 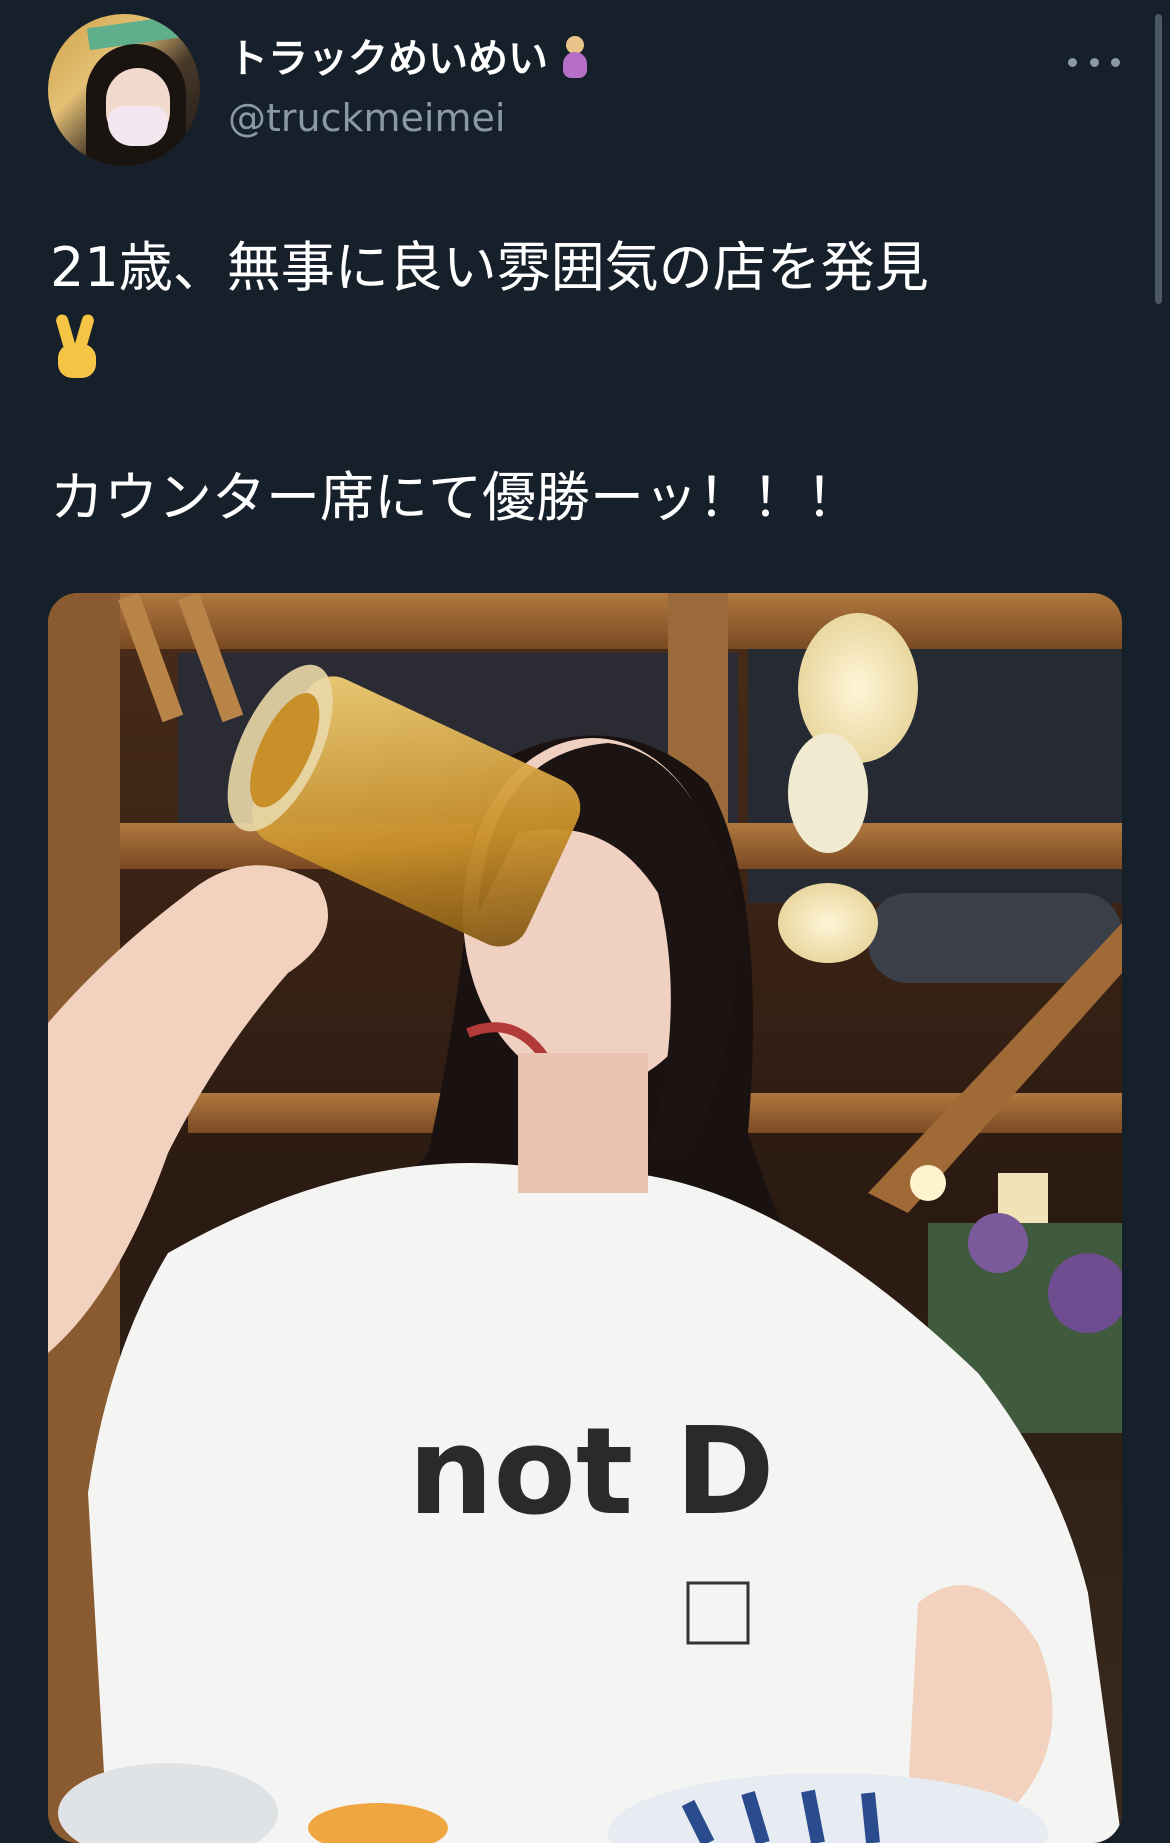 I want to click on user-display-name-row: トラックめいめい, so click(x=409, y=59).